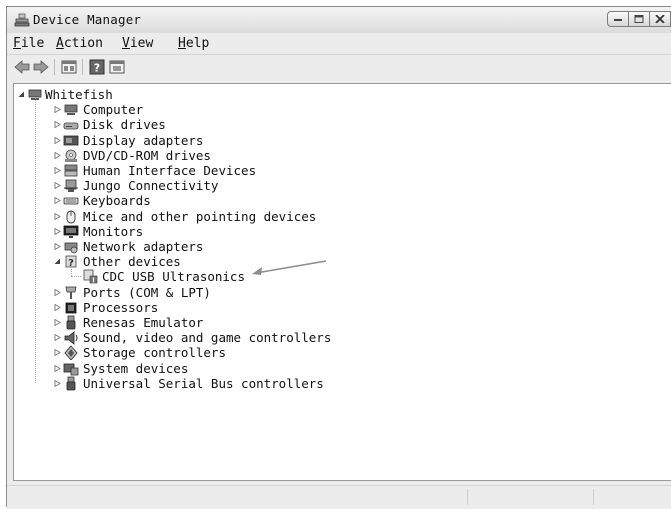 This screenshot has width=671, height=509. I want to click on minimize-icon, so click(618, 20).